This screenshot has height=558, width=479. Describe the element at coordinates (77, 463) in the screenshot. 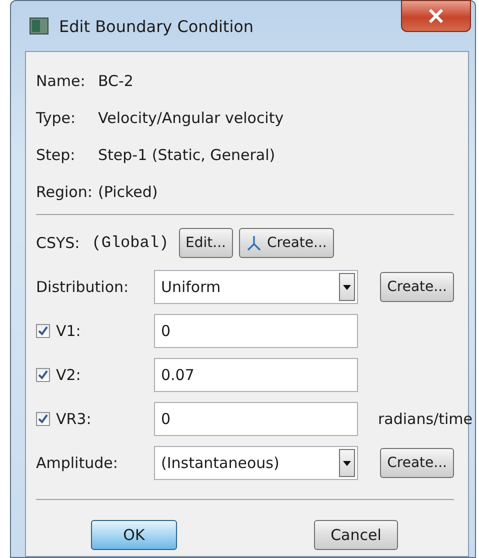

I see `amplitude-label: Amplitude:` at that location.